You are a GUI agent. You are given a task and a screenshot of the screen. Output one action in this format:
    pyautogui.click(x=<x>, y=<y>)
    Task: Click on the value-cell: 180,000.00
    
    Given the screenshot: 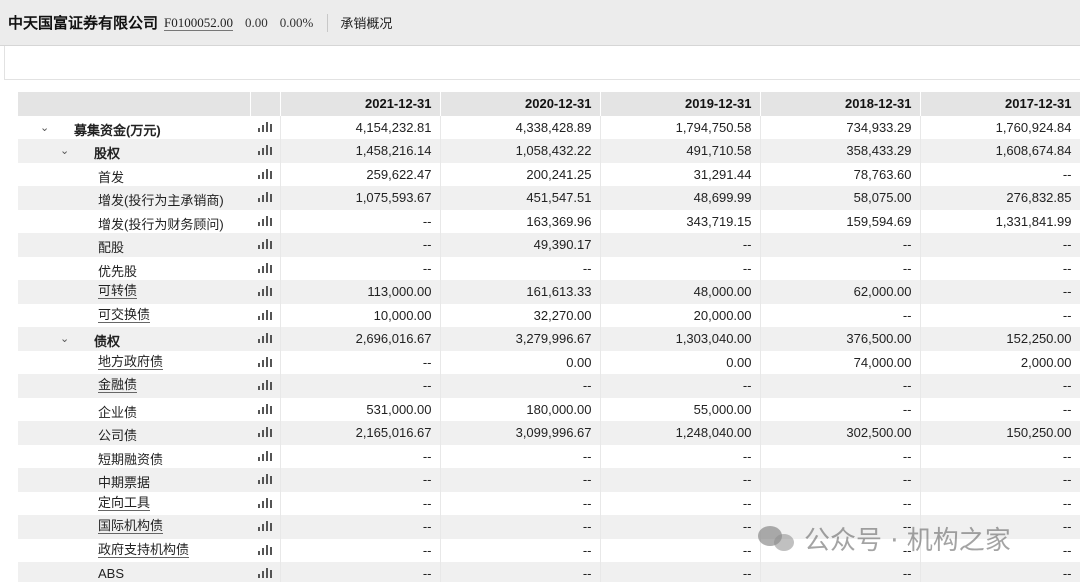 What is the action you would take?
    pyautogui.click(x=520, y=409)
    